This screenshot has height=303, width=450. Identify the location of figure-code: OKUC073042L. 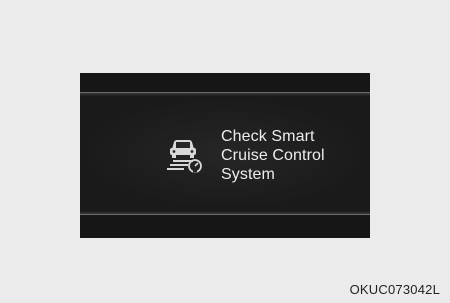
(394, 289).